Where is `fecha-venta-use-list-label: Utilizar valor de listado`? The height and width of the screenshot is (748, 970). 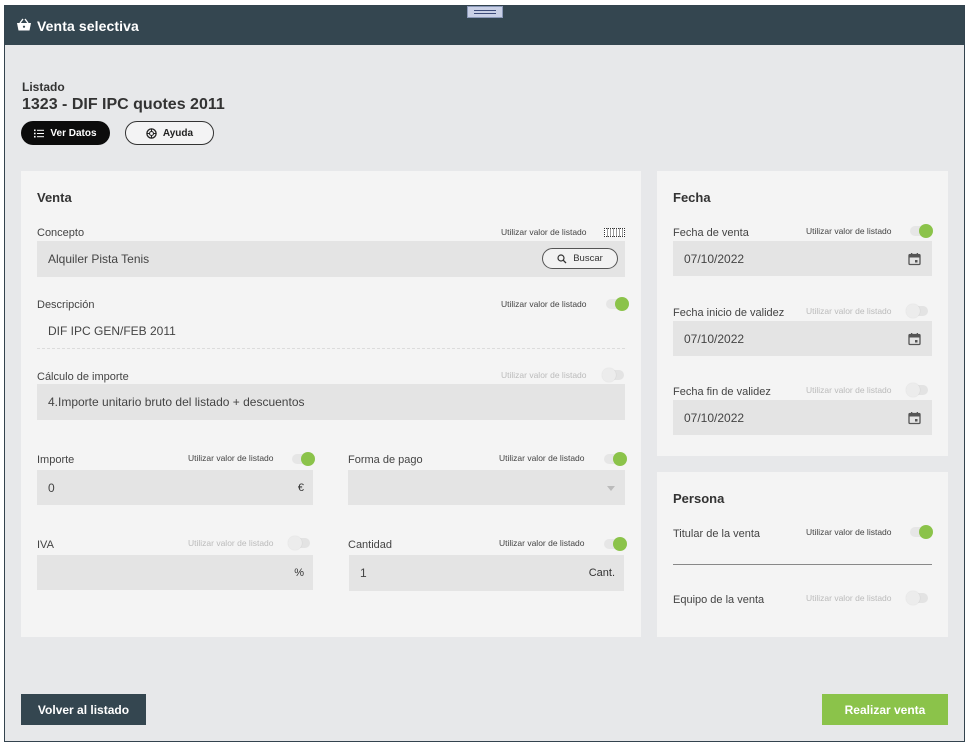 fecha-venta-use-list-label: Utilizar valor de listado is located at coordinates (849, 231).